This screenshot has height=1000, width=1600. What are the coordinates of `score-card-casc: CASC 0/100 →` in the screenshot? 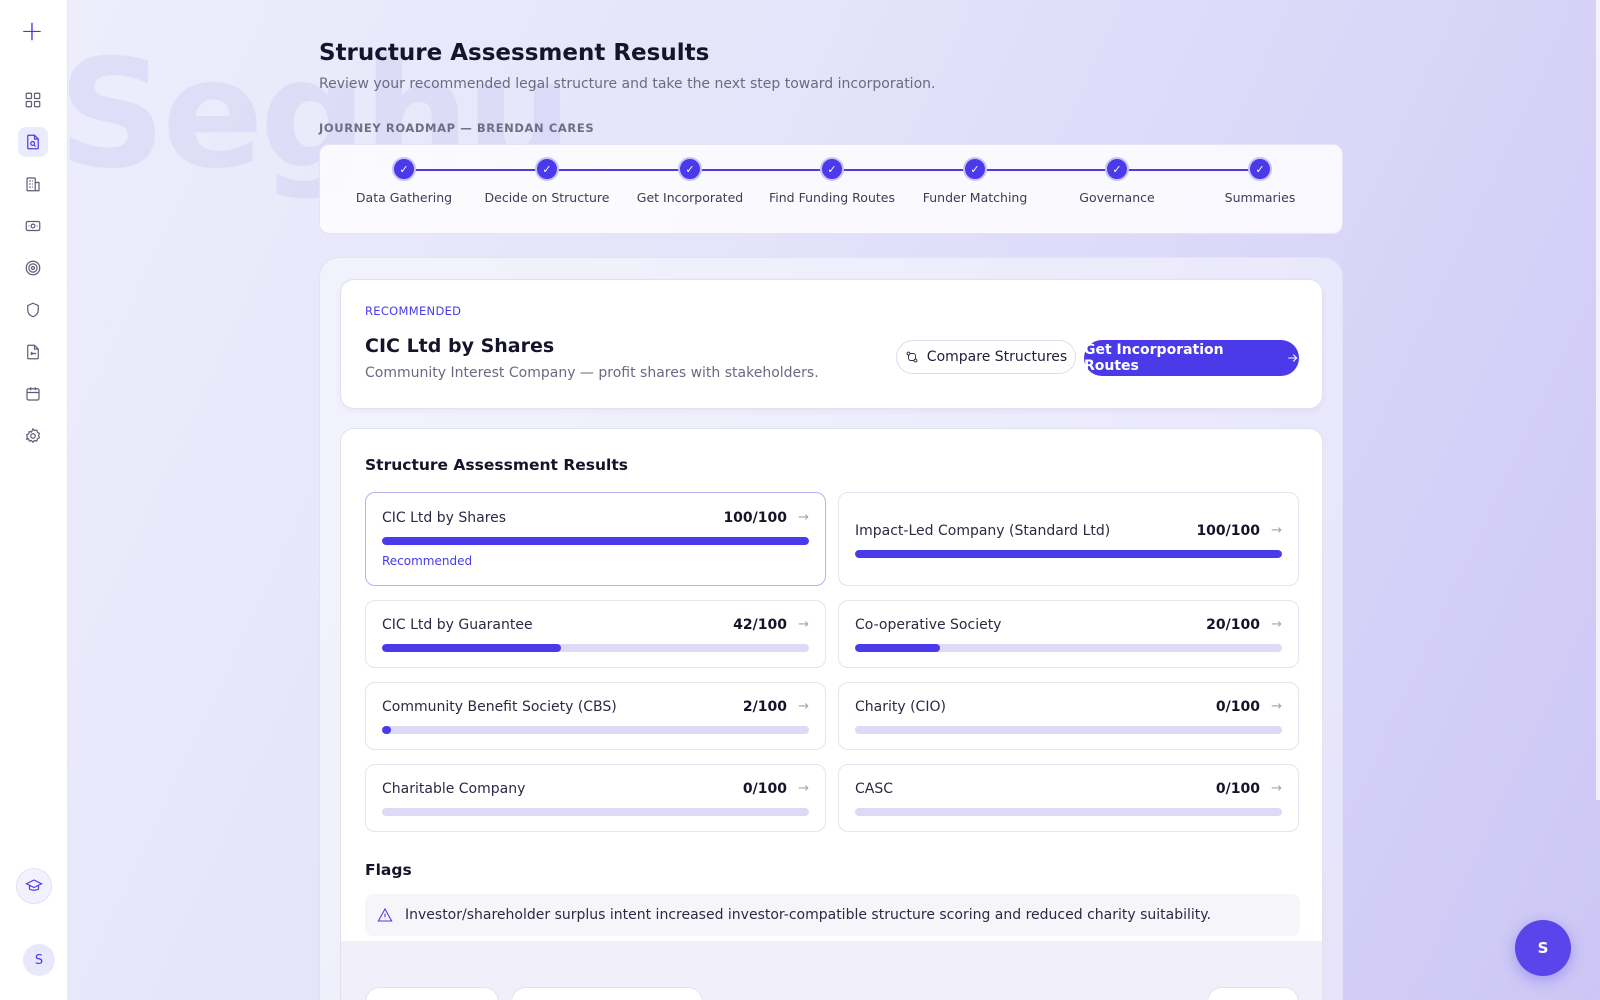 It's located at (1068, 798).